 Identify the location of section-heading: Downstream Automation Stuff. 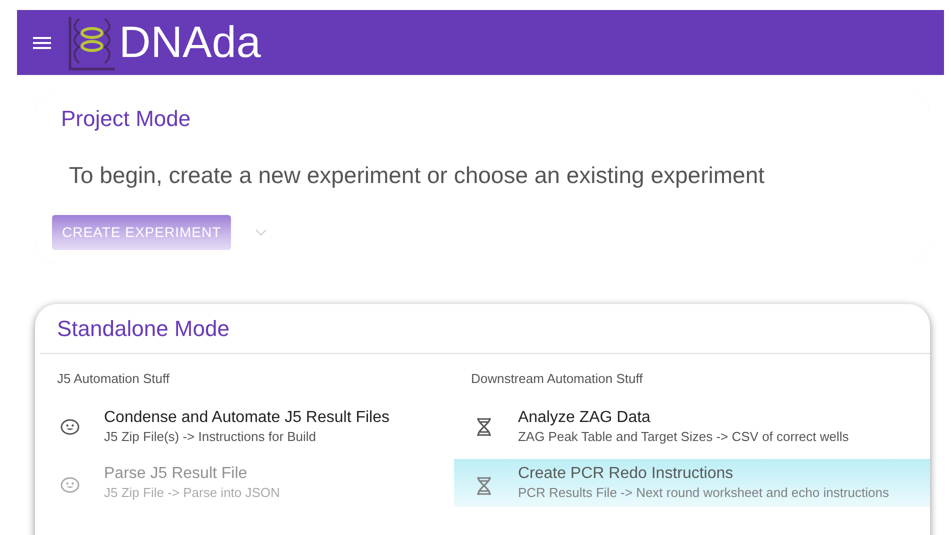
(557, 379).